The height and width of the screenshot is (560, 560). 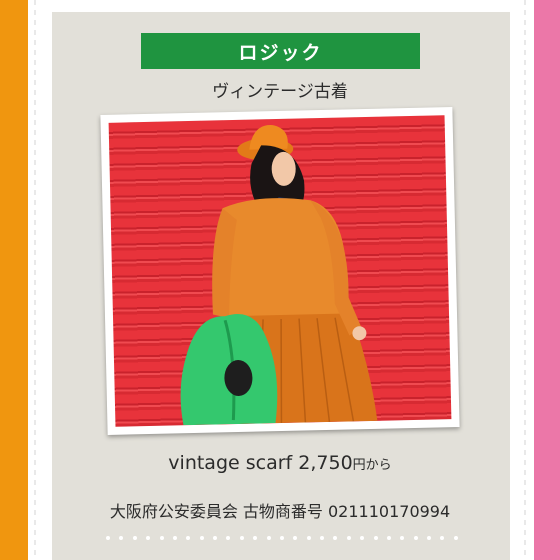 What do you see at coordinates (372, 465) in the screenshot?
I see `price-suffix: 円から` at bounding box center [372, 465].